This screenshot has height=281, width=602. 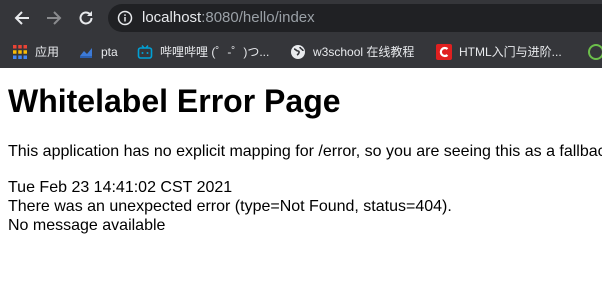 I want to click on url-host: localhost, so click(x=172, y=17).